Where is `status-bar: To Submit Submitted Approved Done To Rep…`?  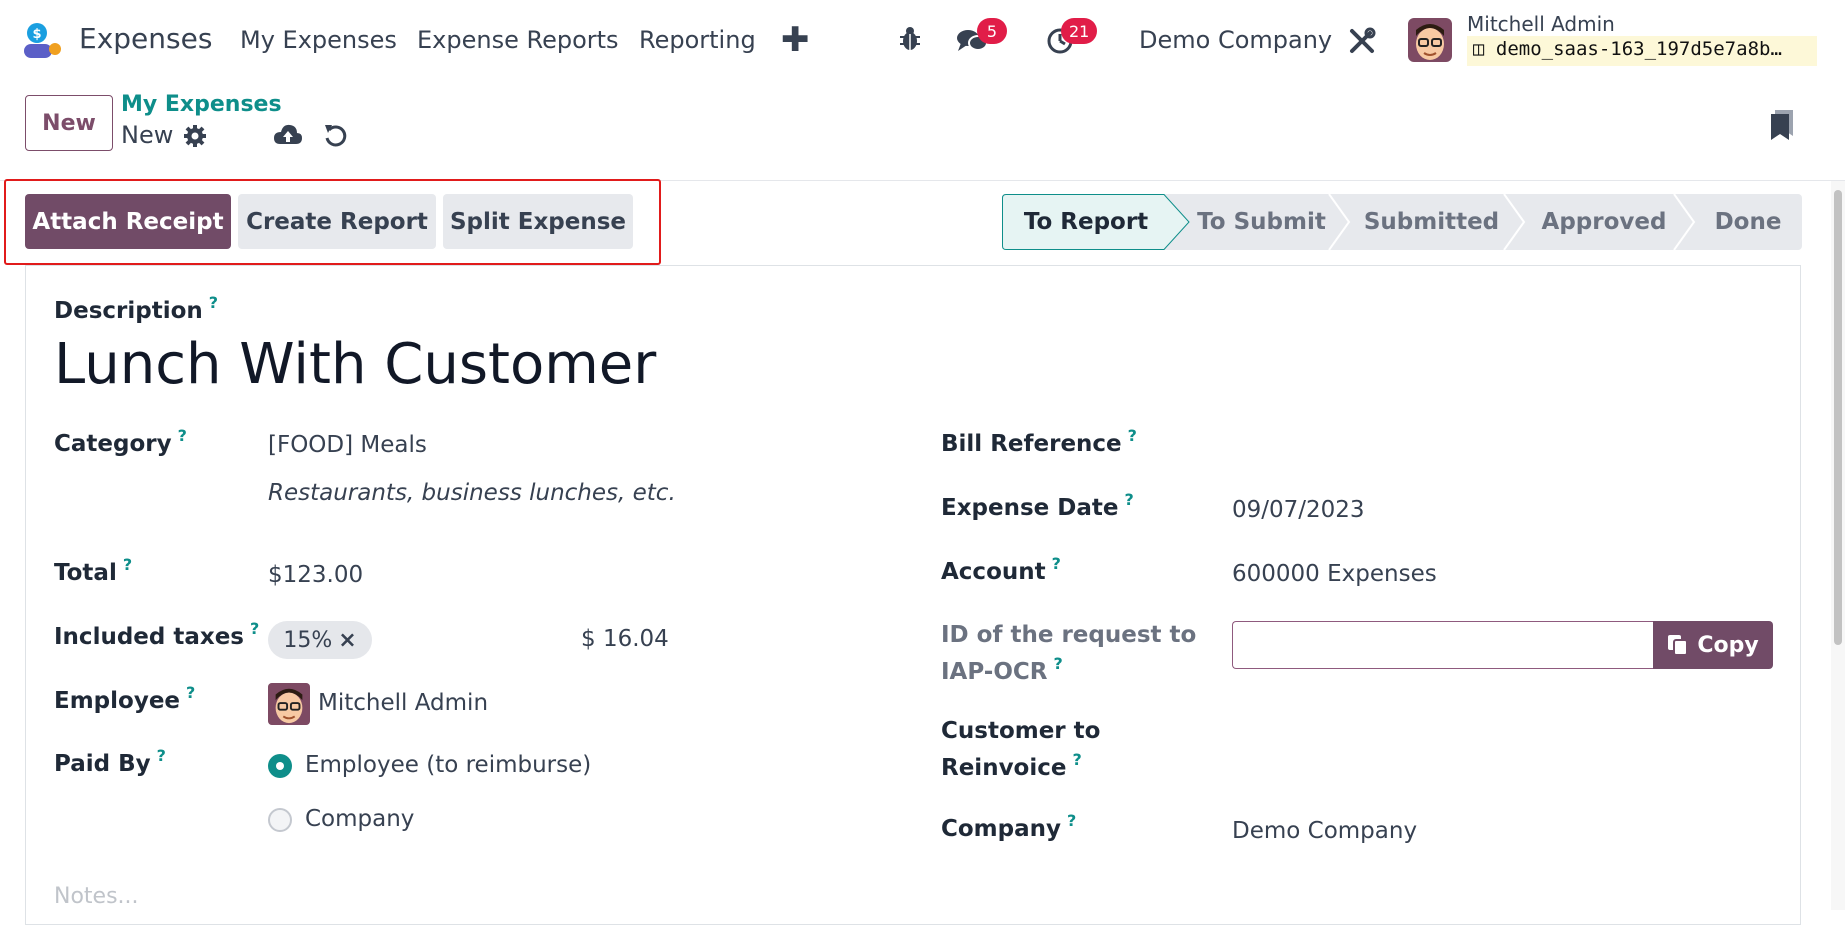 status-bar: To Submit Submitted Approved Done To Rep… is located at coordinates (1402, 222).